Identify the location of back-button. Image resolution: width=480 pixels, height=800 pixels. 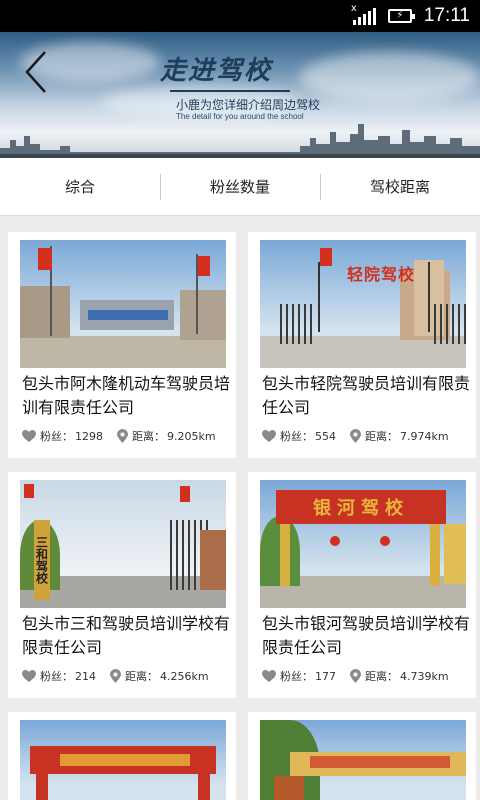
(36, 72).